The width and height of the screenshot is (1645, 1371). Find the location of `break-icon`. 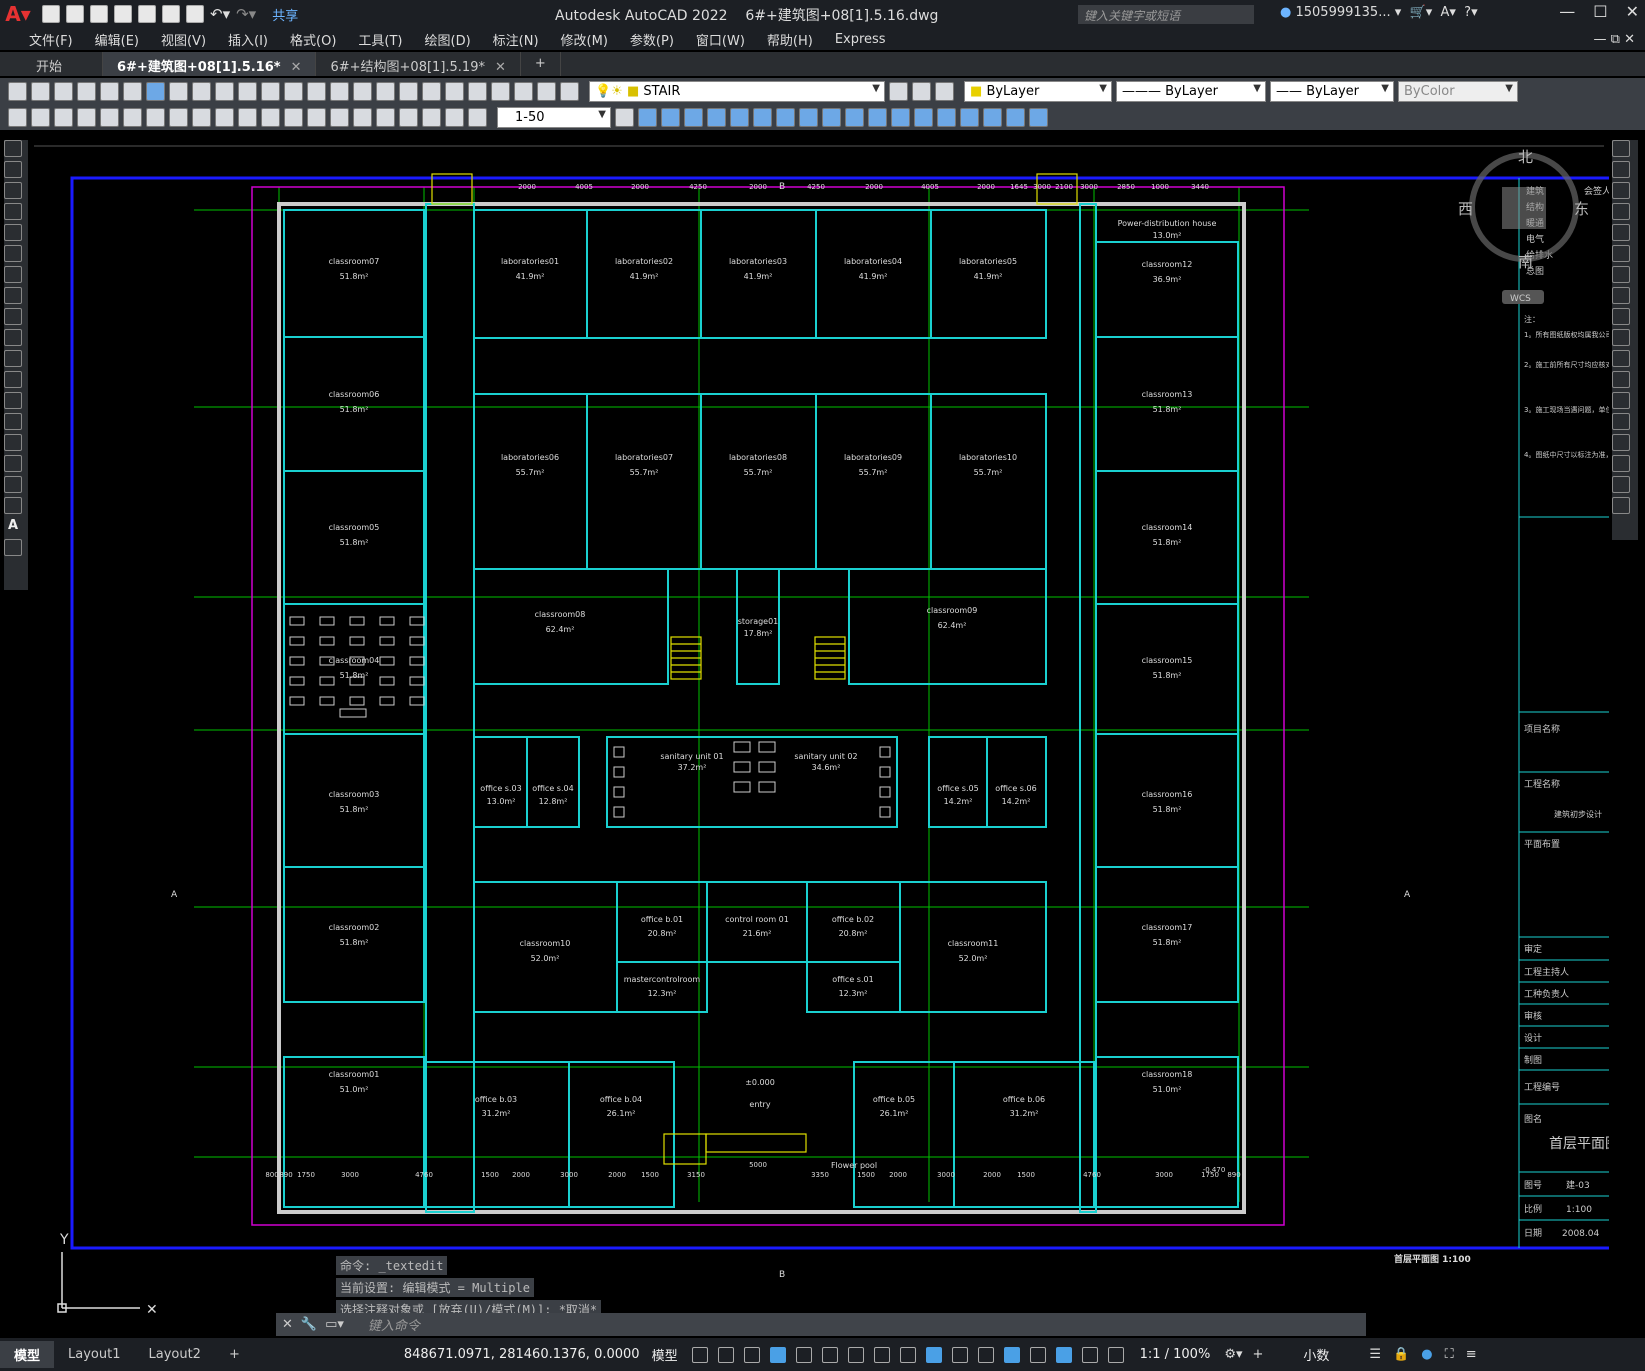

break-icon is located at coordinates (1621, 400).